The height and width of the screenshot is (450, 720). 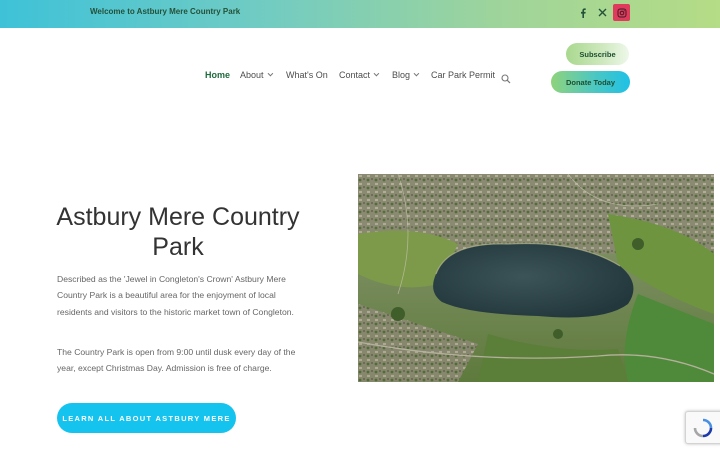 I want to click on nav-label: Home, so click(x=218, y=75).